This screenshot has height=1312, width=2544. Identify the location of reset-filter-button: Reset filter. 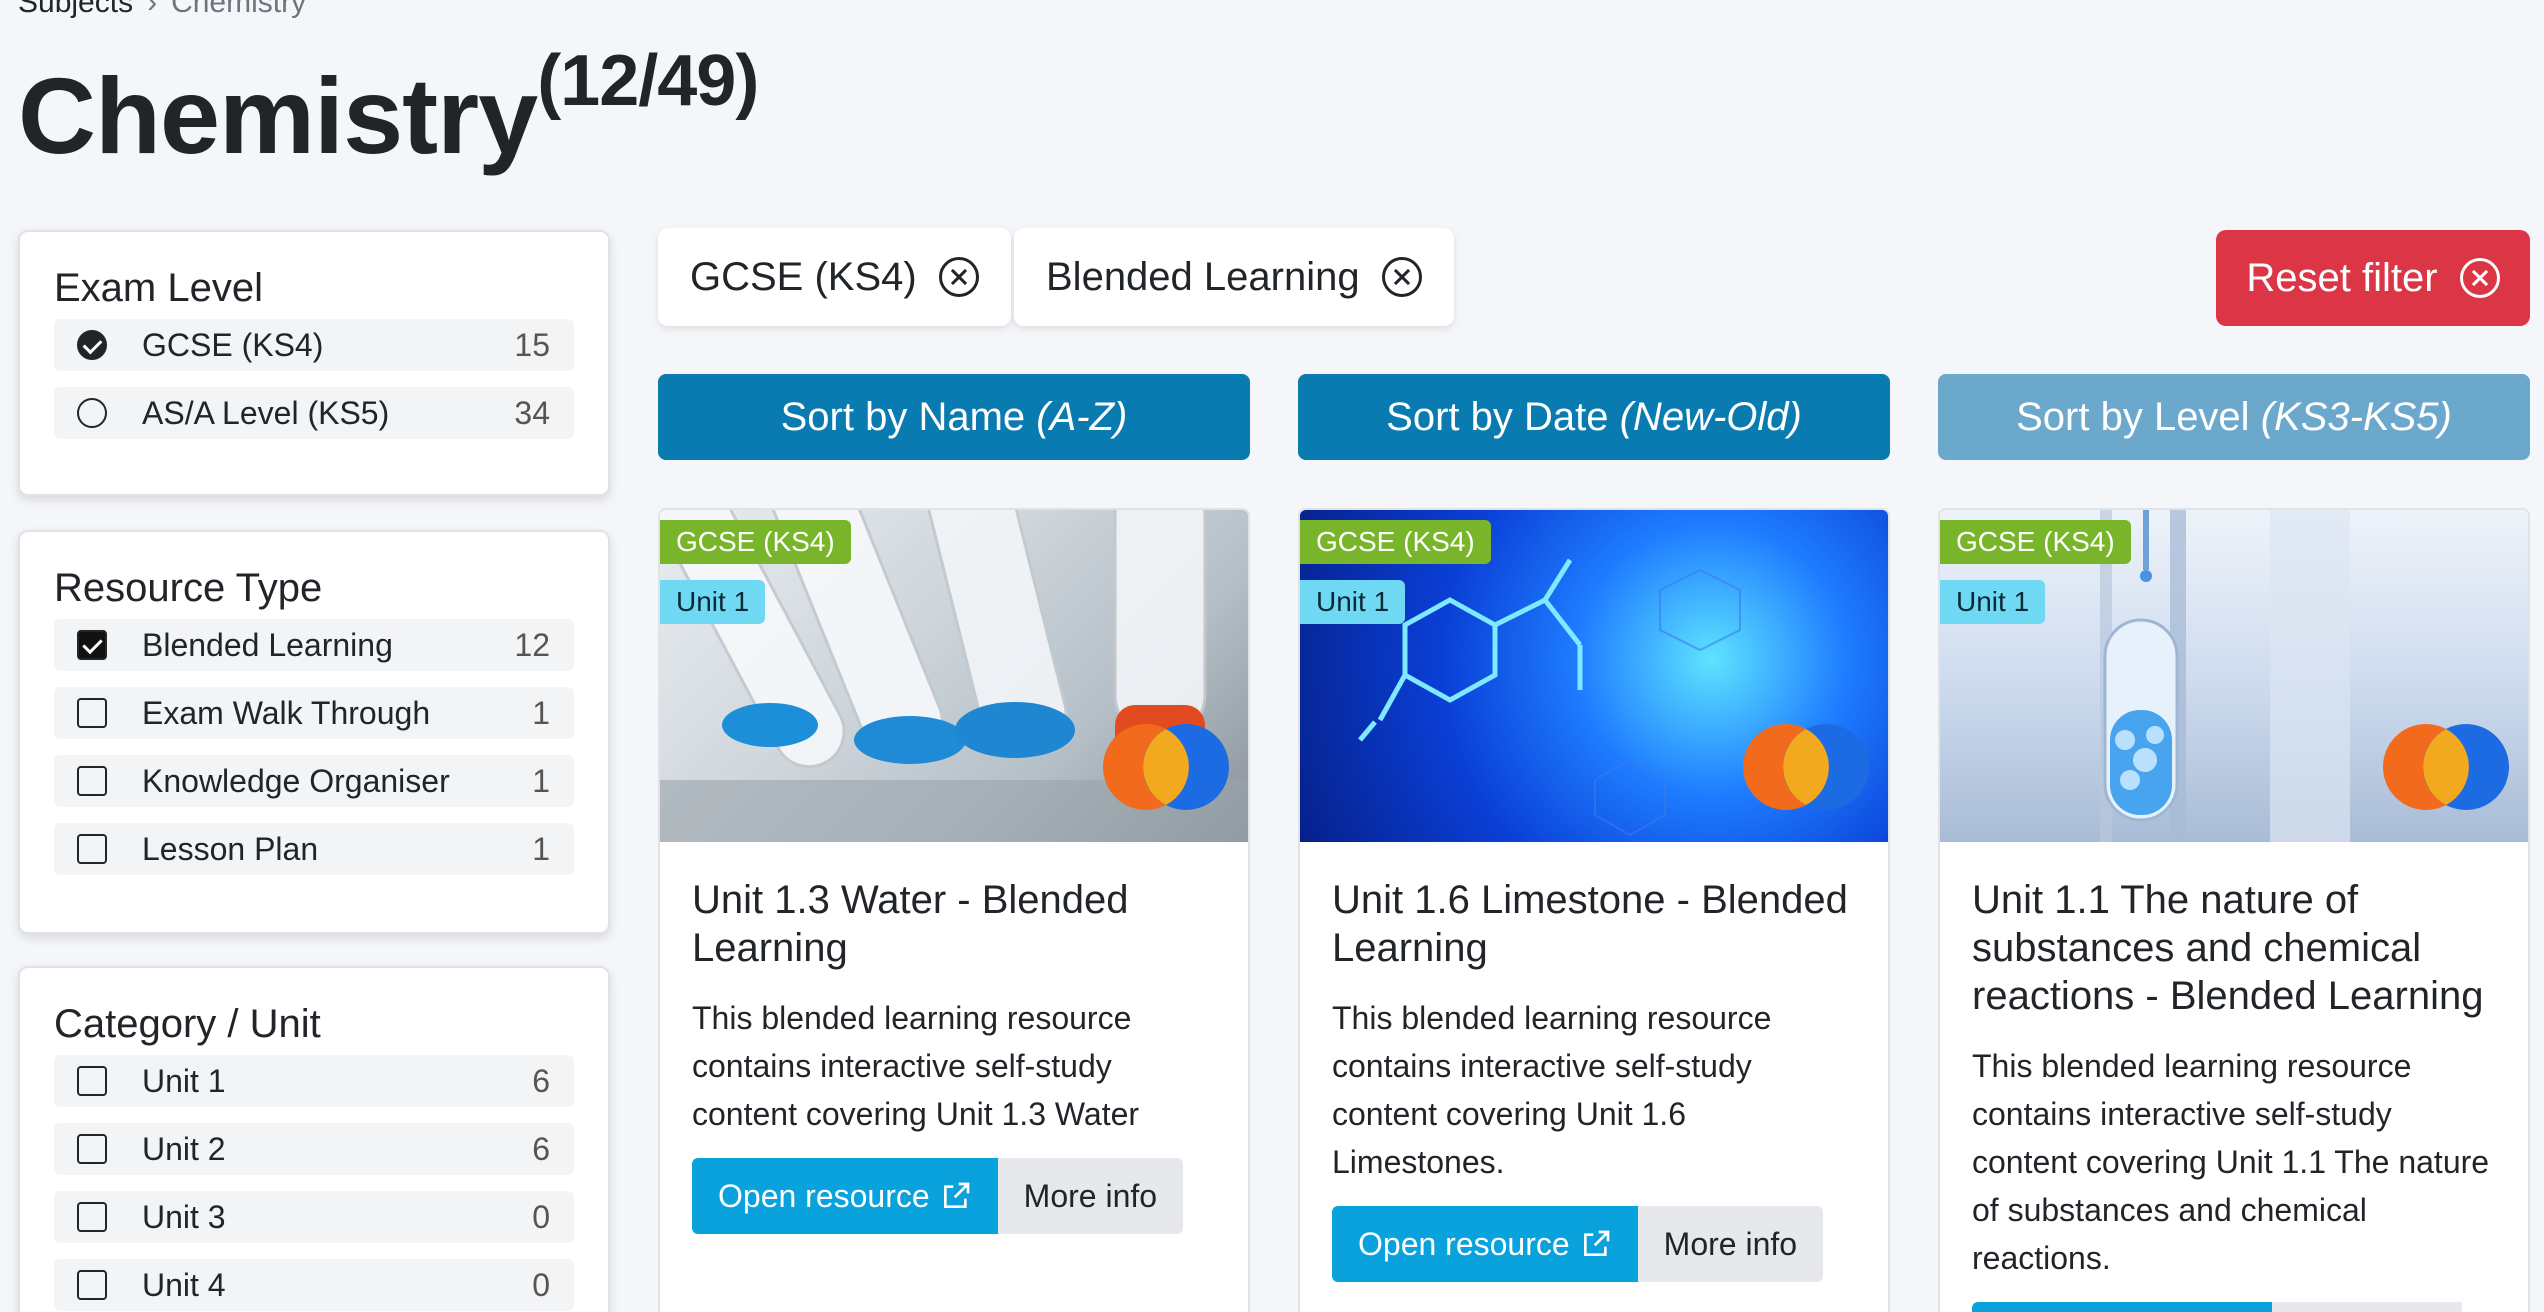
(2373, 278).